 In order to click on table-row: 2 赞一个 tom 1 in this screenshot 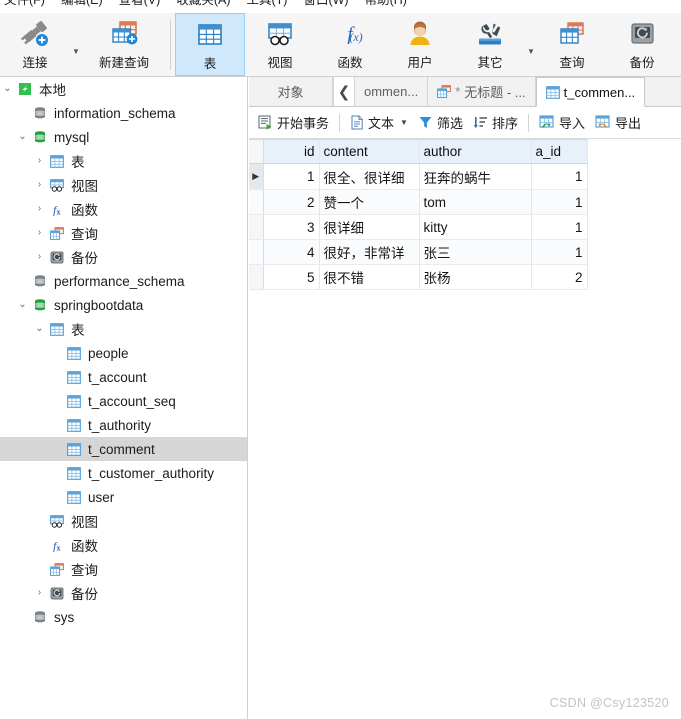, I will do `click(418, 202)`.